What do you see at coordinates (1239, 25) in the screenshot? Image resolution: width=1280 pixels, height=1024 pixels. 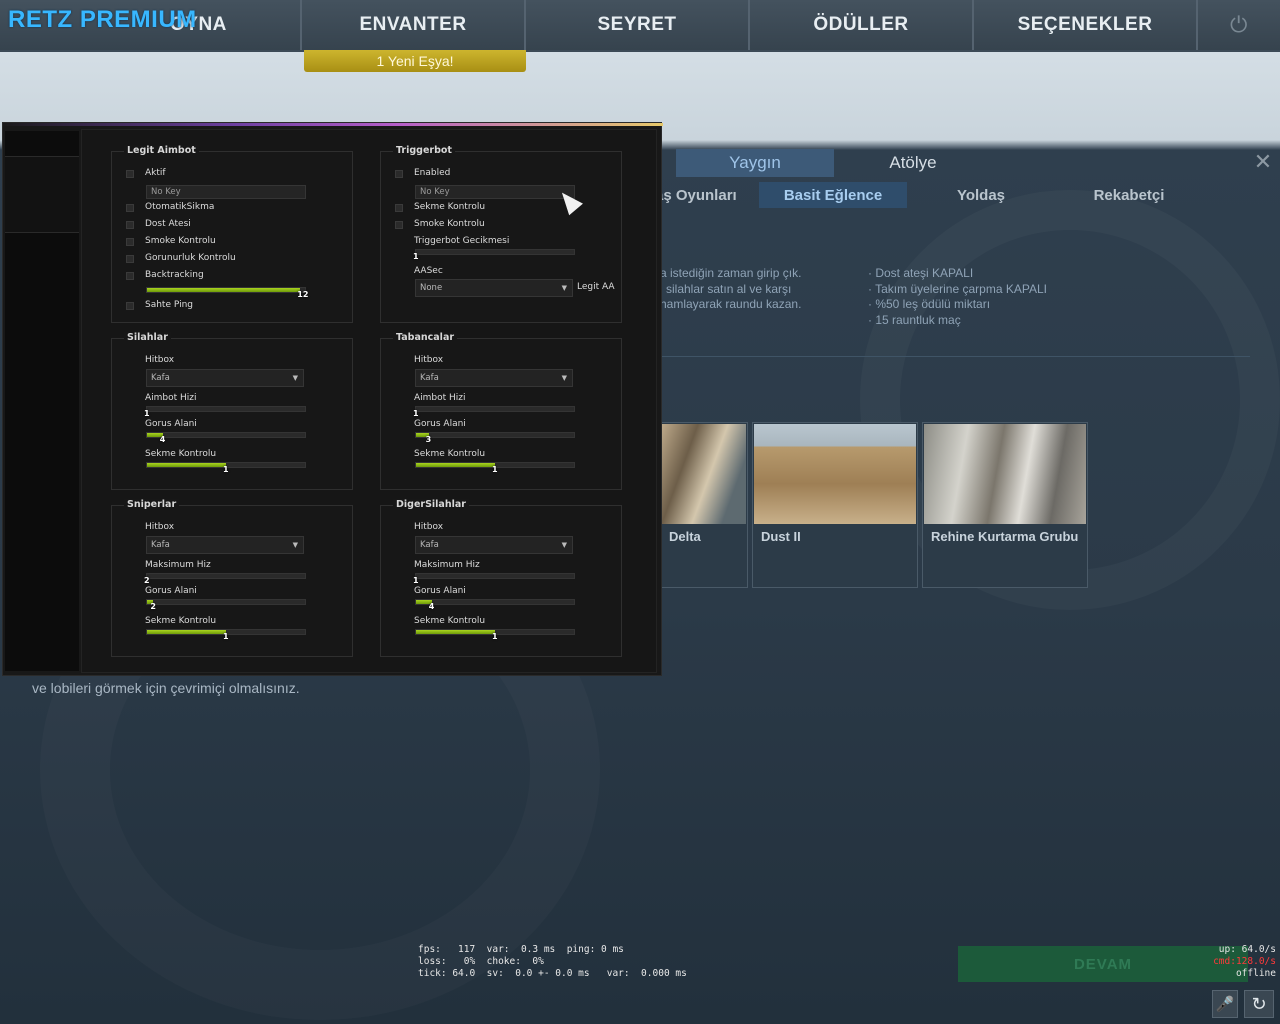 I see `power-icon: ⏻` at bounding box center [1239, 25].